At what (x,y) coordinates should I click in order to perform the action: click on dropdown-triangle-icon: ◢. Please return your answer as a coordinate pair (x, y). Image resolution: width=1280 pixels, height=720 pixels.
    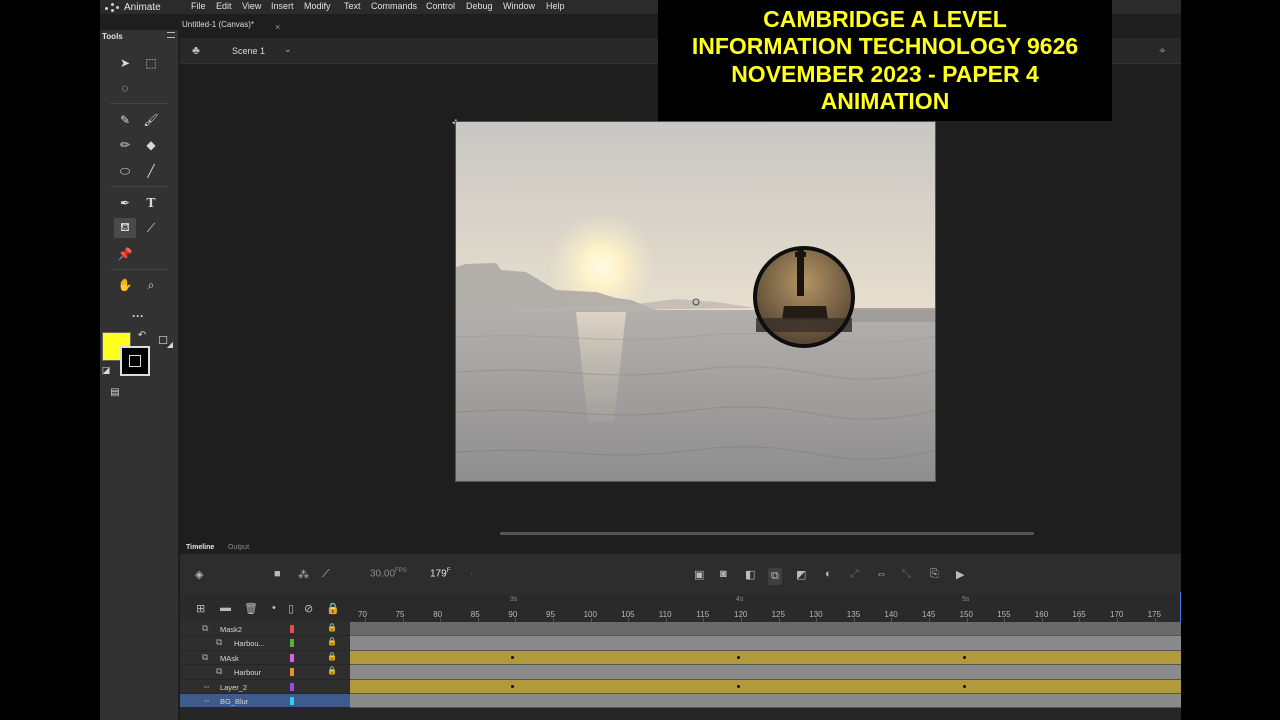
    Looking at the image, I should click on (170, 344).